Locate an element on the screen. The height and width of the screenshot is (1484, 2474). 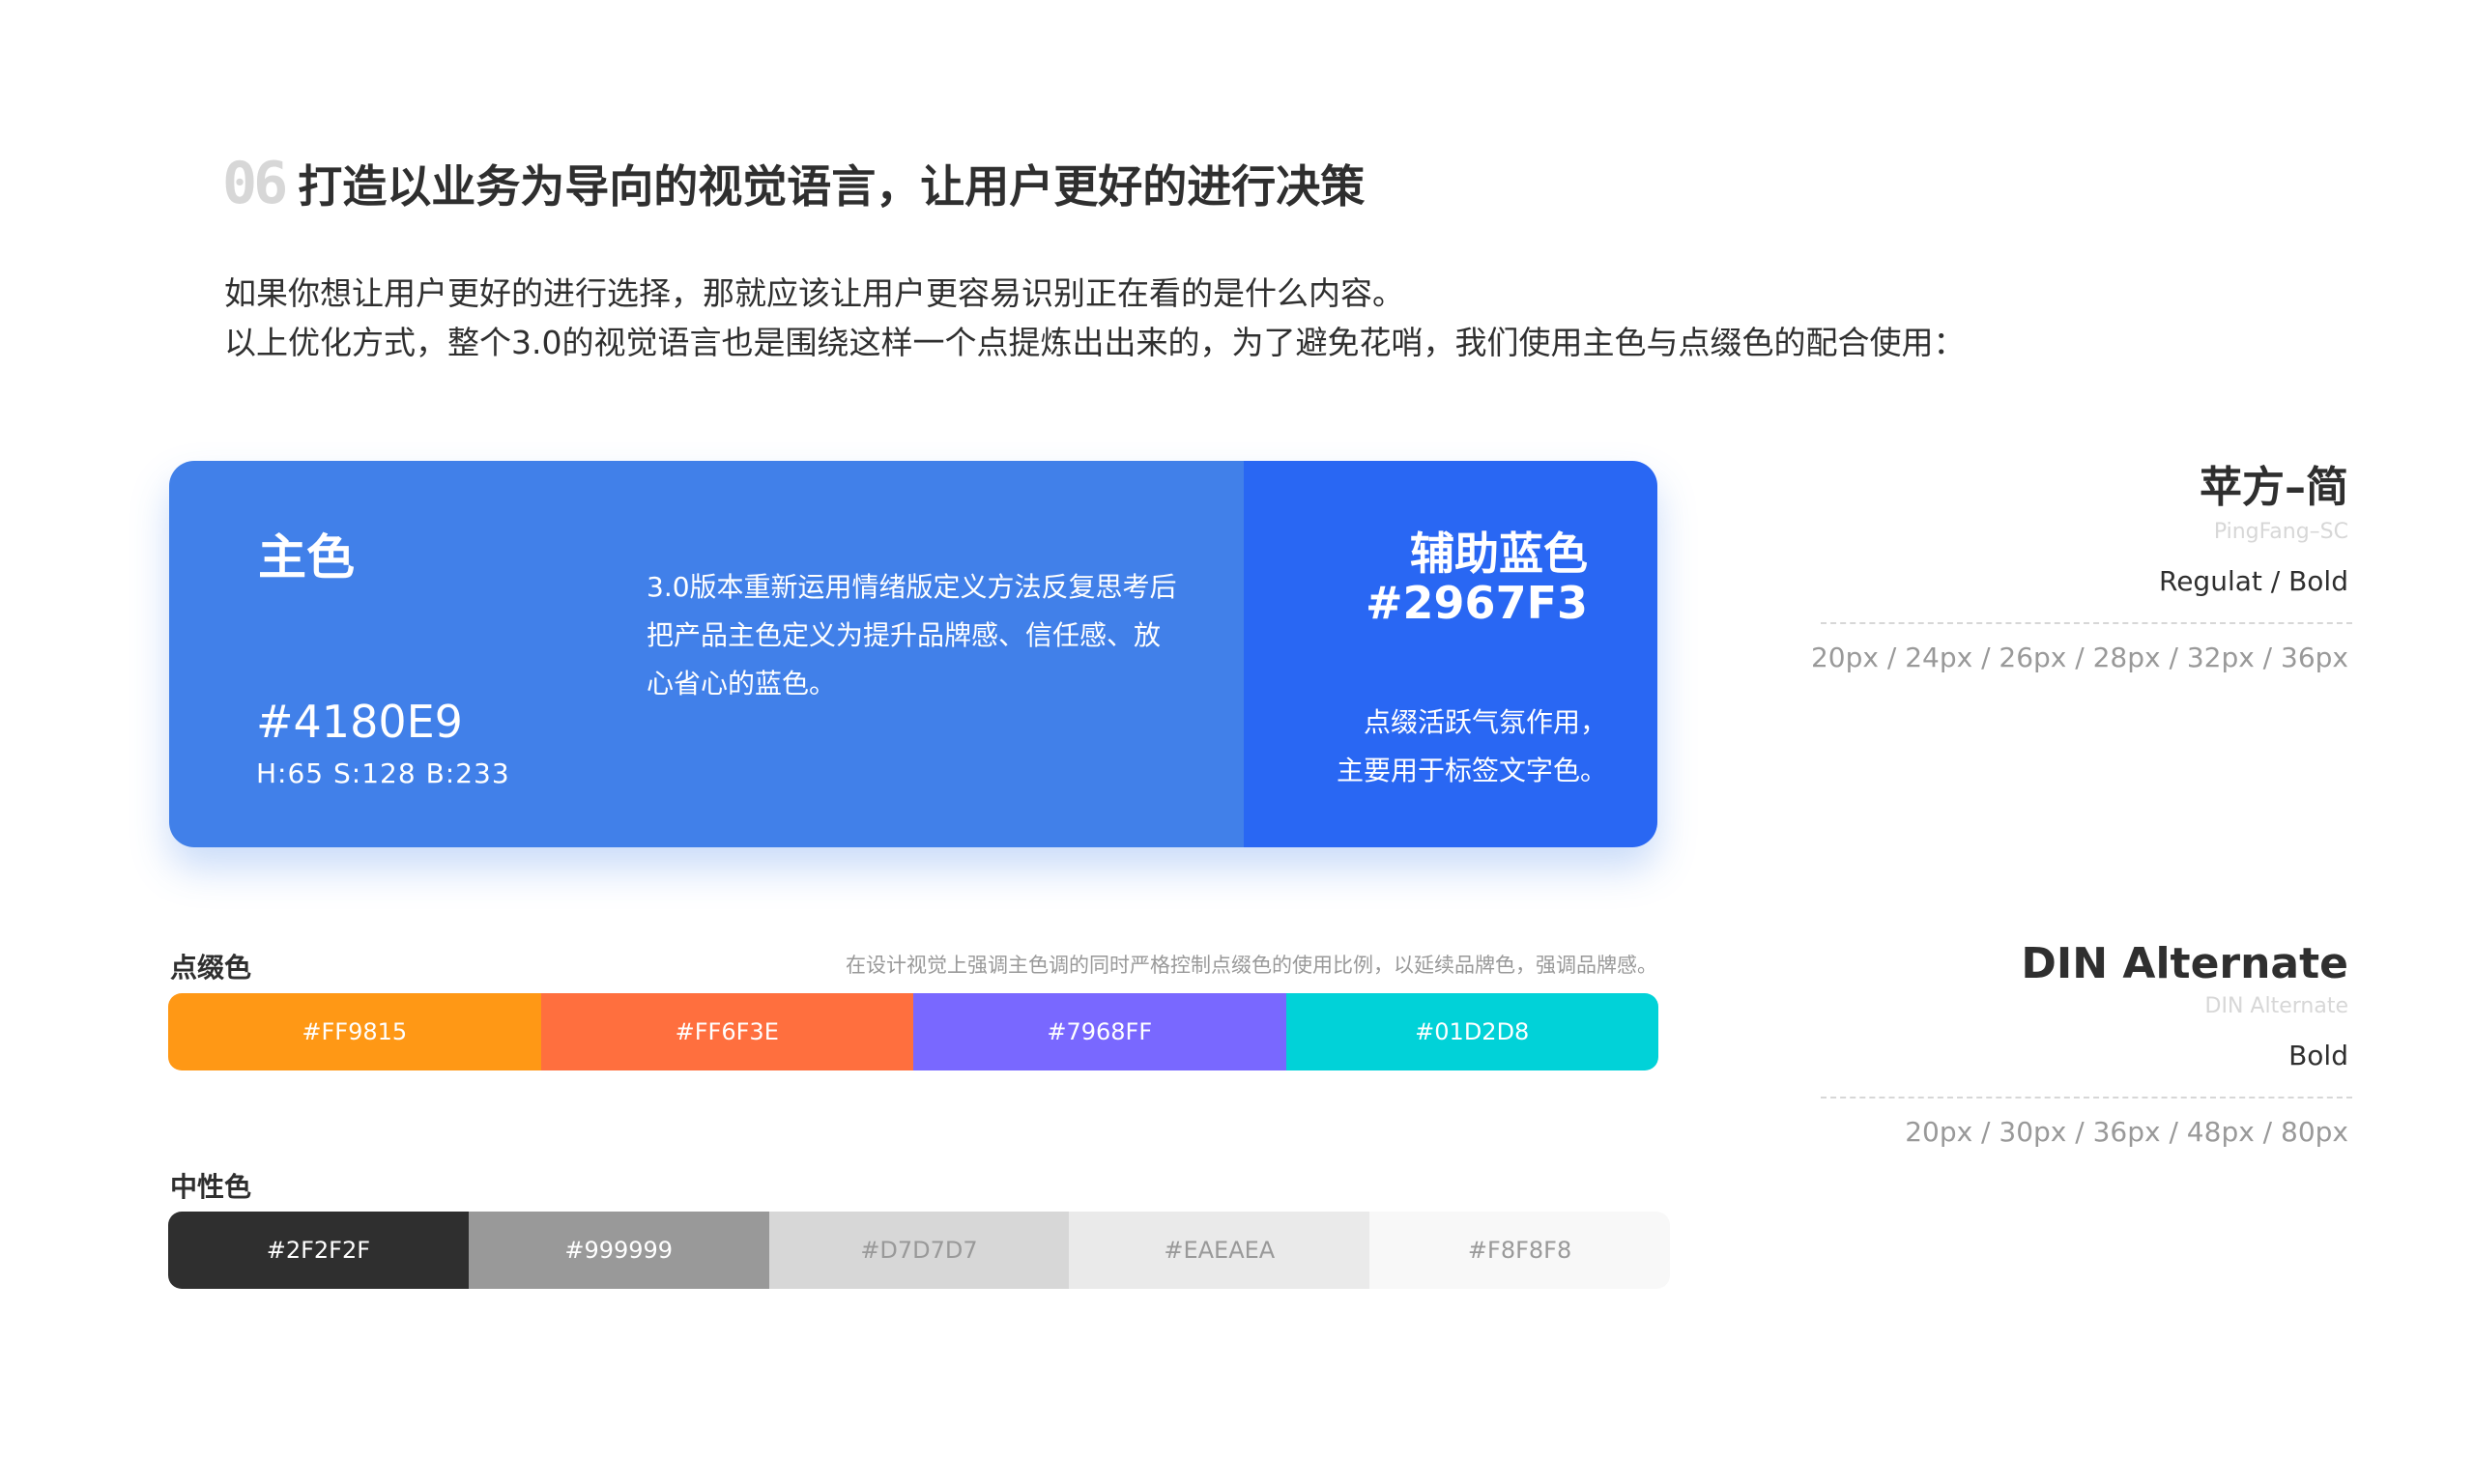
primary-desc-line: 把产品主色定义为提升品牌感、信任感、放 is located at coordinates (905, 635).